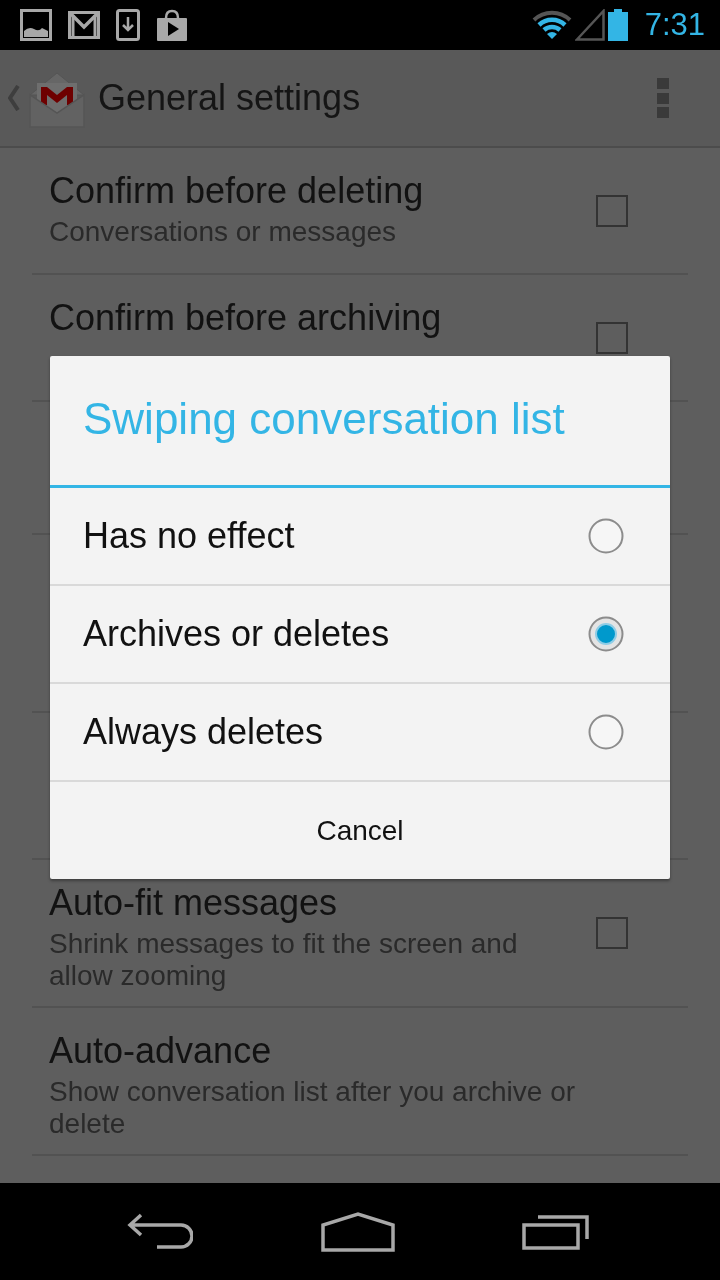 The width and height of the screenshot is (720, 1280). What do you see at coordinates (360, 635) in the screenshot?
I see `radio-option: Archives or deletes` at bounding box center [360, 635].